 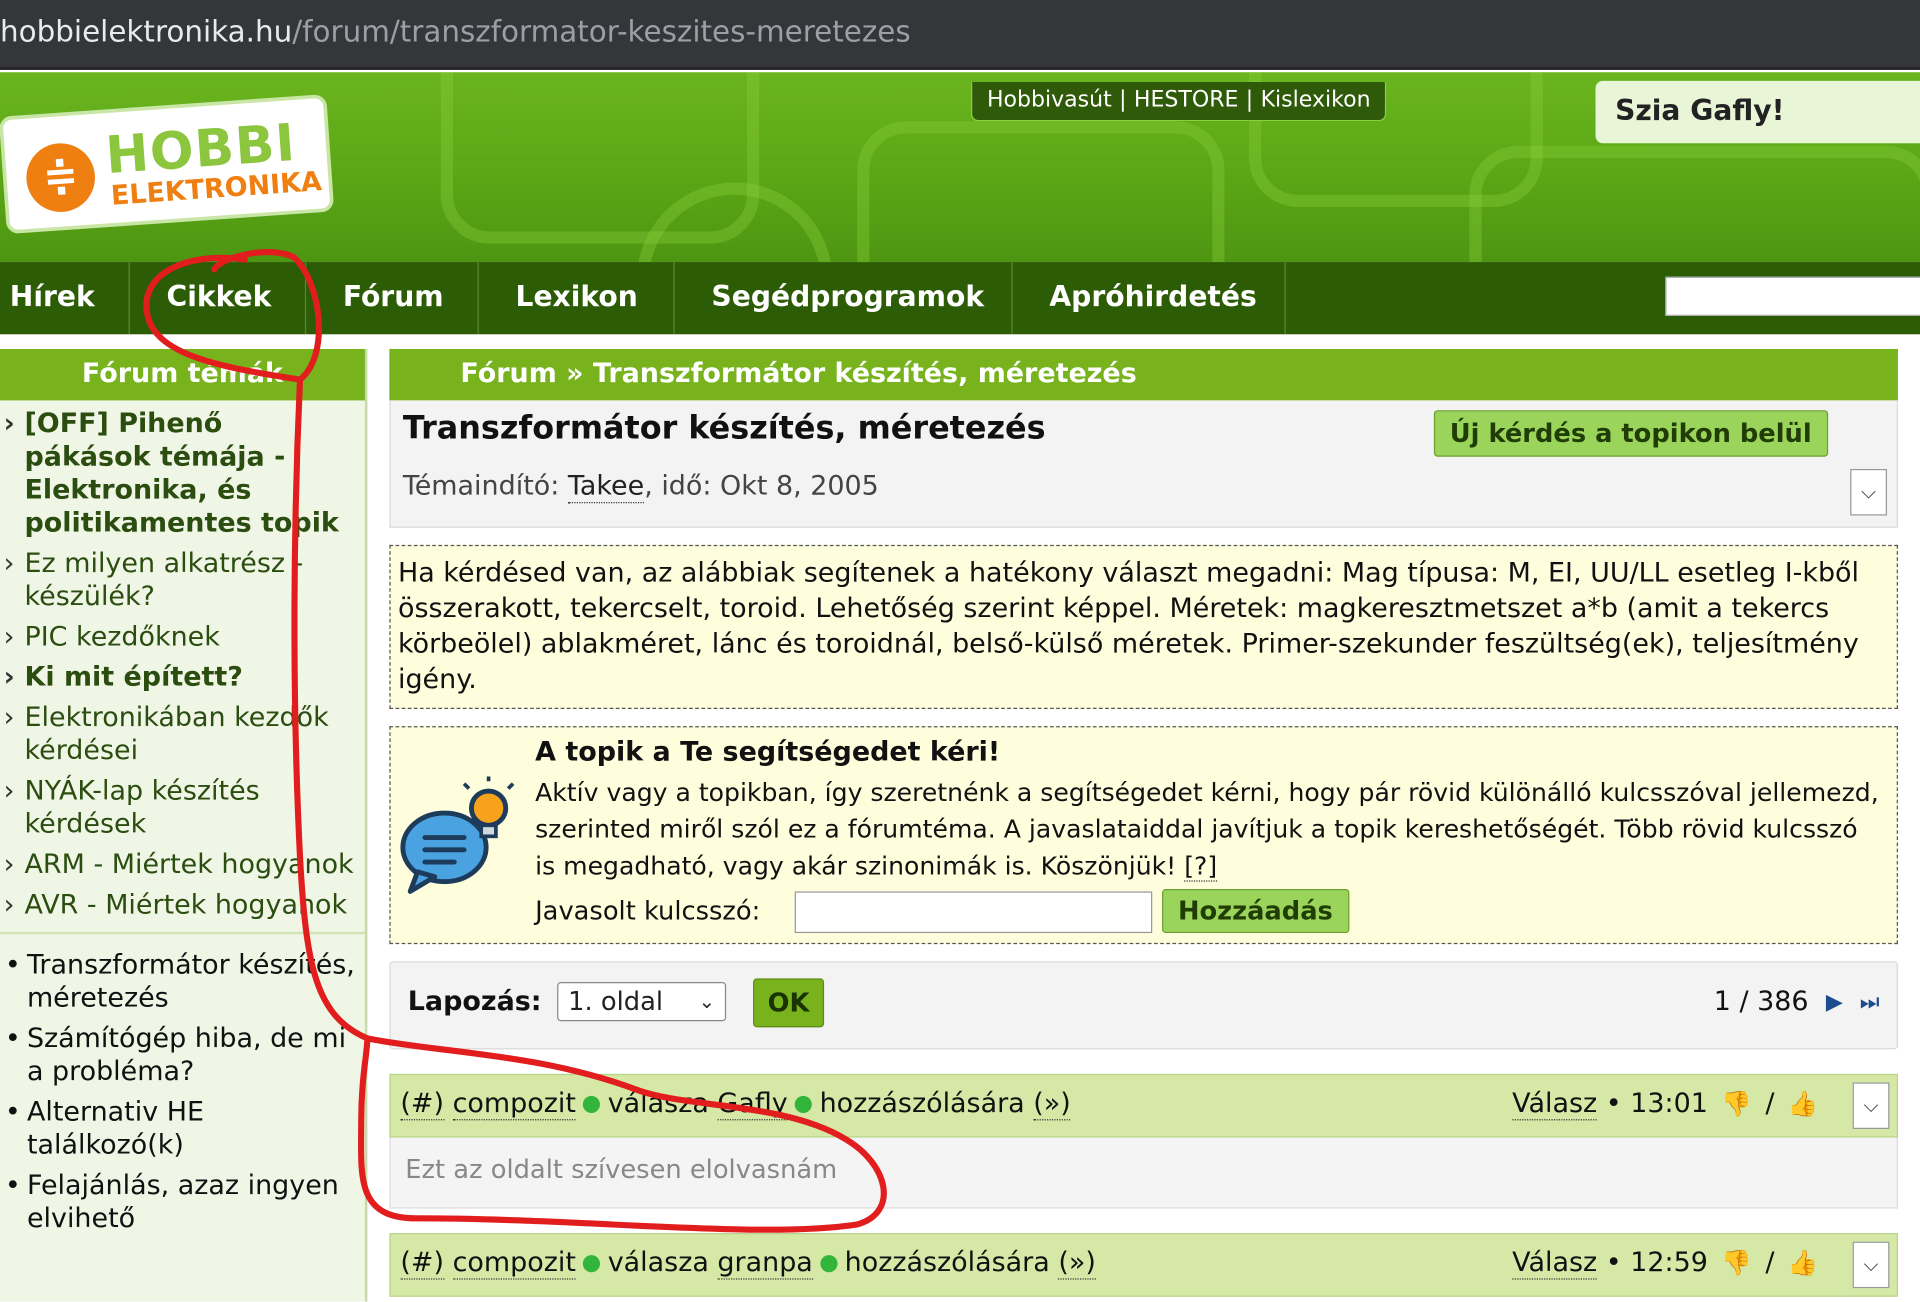 I want to click on post-time: 12:59, so click(x=1669, y=1263).